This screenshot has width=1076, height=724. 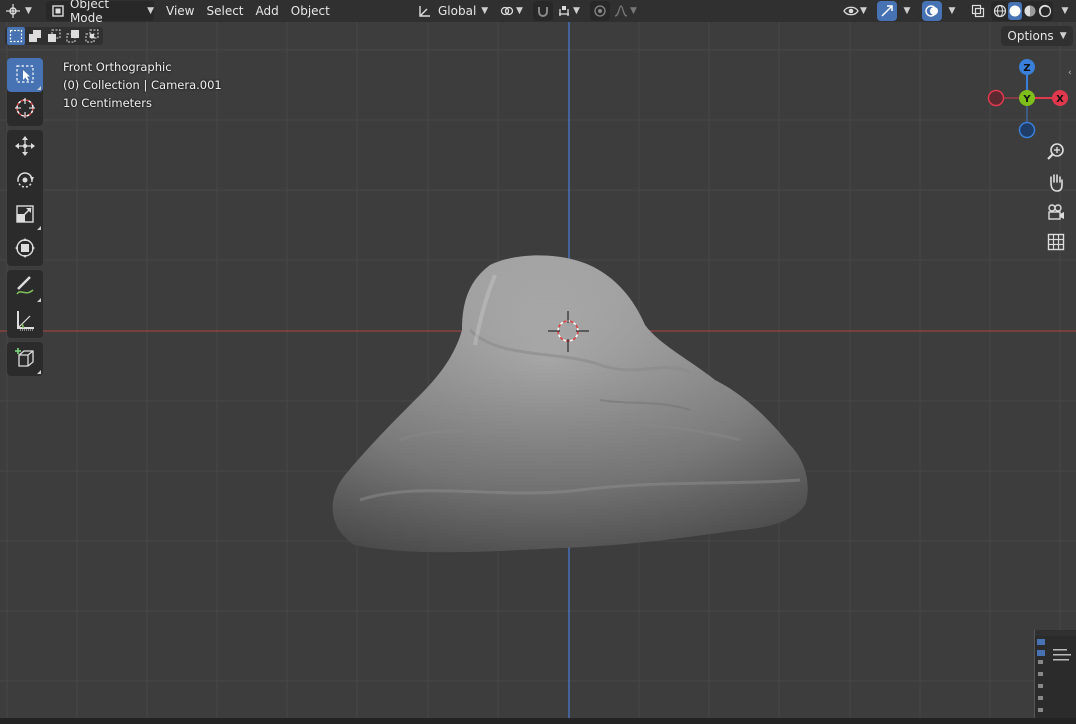 I want to click on orientation-label: Global, so click(x=457, y=11).